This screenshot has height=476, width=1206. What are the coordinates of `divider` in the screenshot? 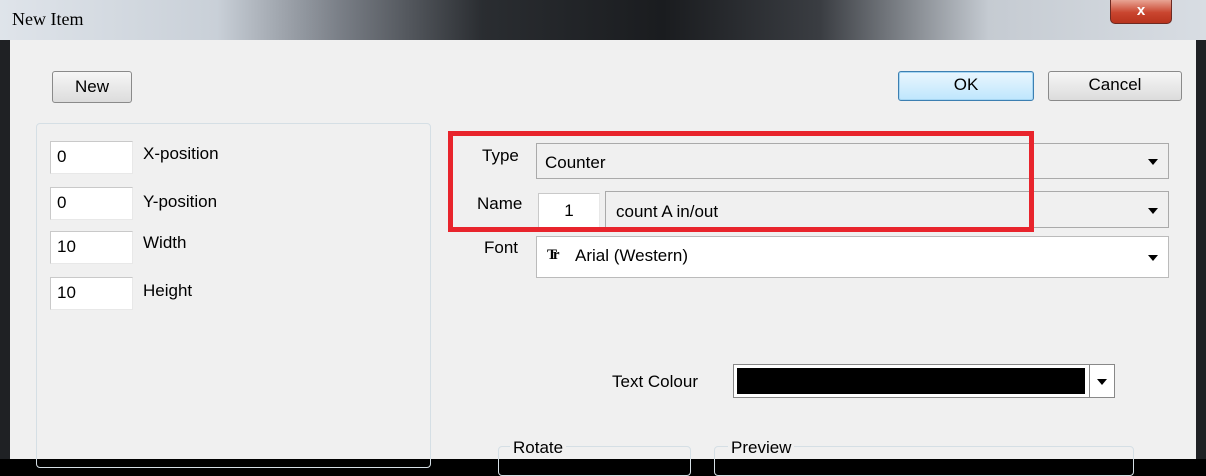 It's located at (1089, 381).